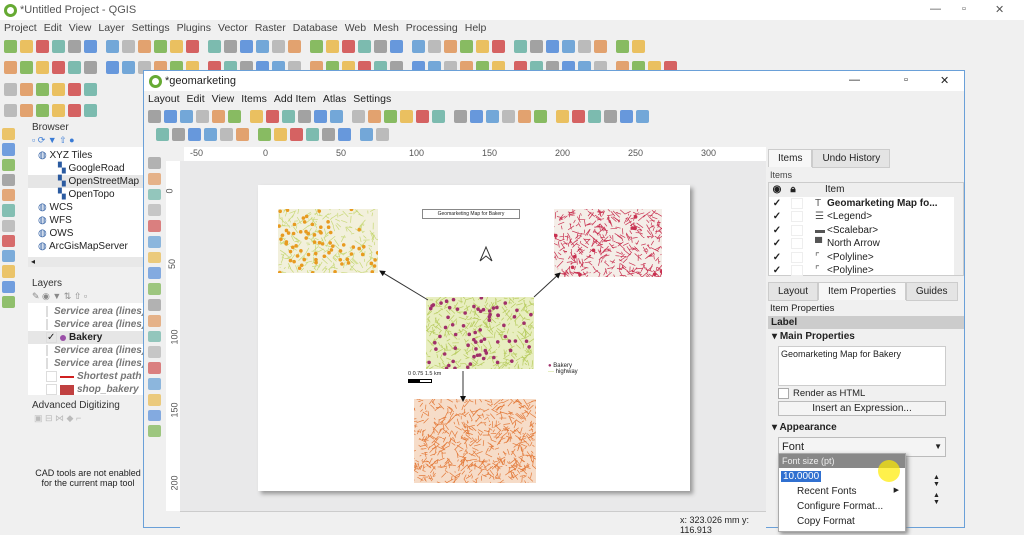 Image resolution: width=1024 pixels, height=535 pixels. What do you see at coordinates (866, 244) in the screenshot?
I see `layout-item-row: ✓▀North Arrow` at bounding box center [866, 244].